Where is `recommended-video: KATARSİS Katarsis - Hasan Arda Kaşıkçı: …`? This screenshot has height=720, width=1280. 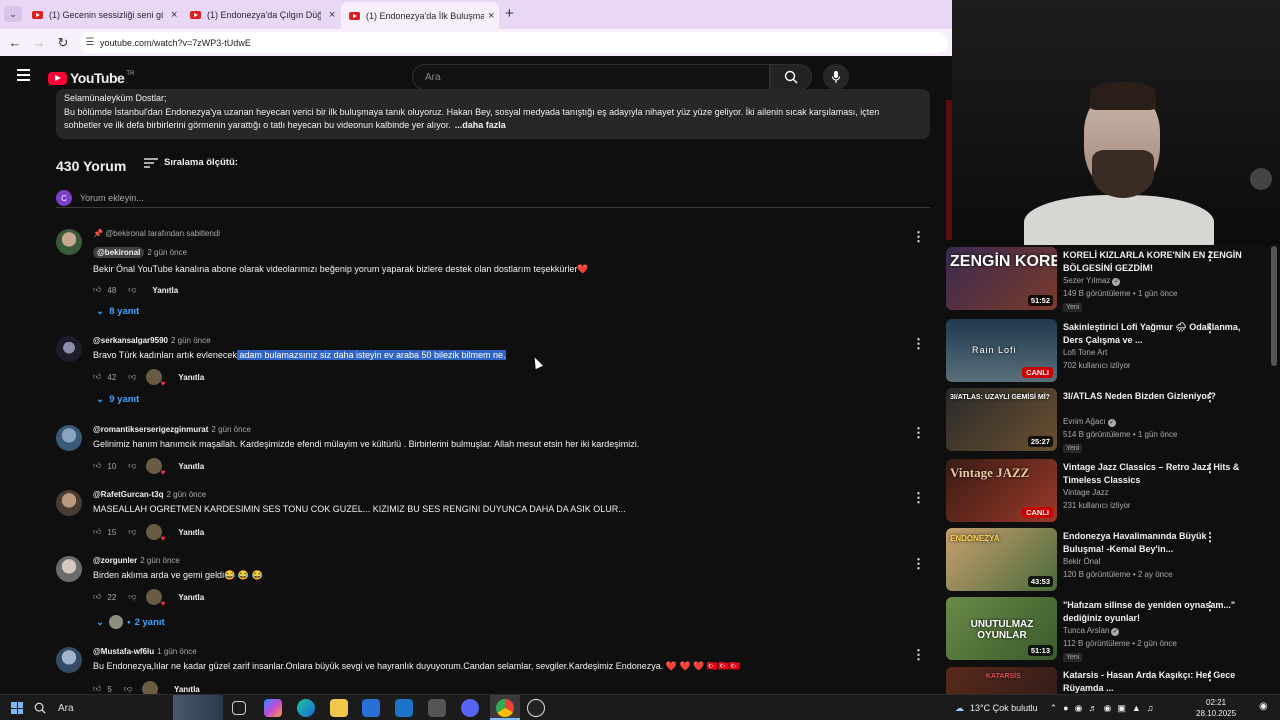 recommended-video: KATARSİS Katarsis - Hasan Arda Kaşıkçı: … is located at coordinates (1111, 680).